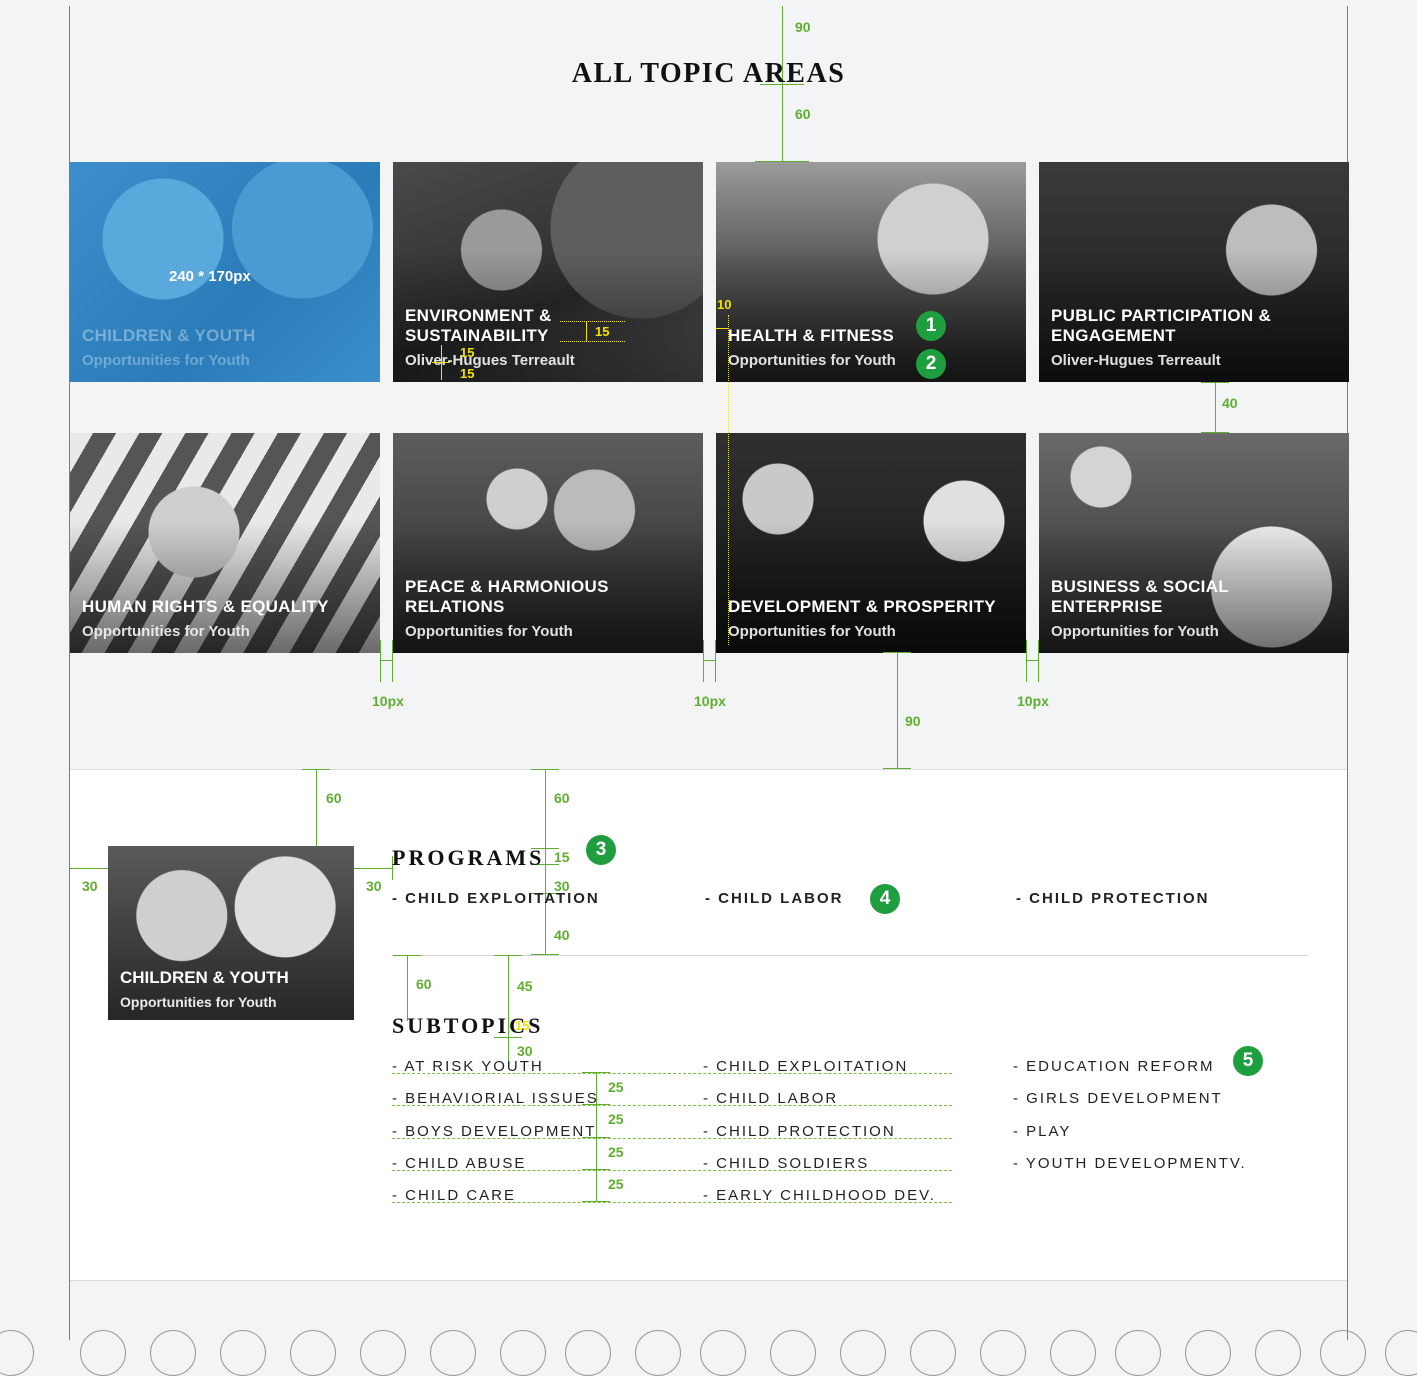 The image size is (1417, 1376). I want to click on thumb-title: CHILDREN & YOUTH, so click(204, 977).